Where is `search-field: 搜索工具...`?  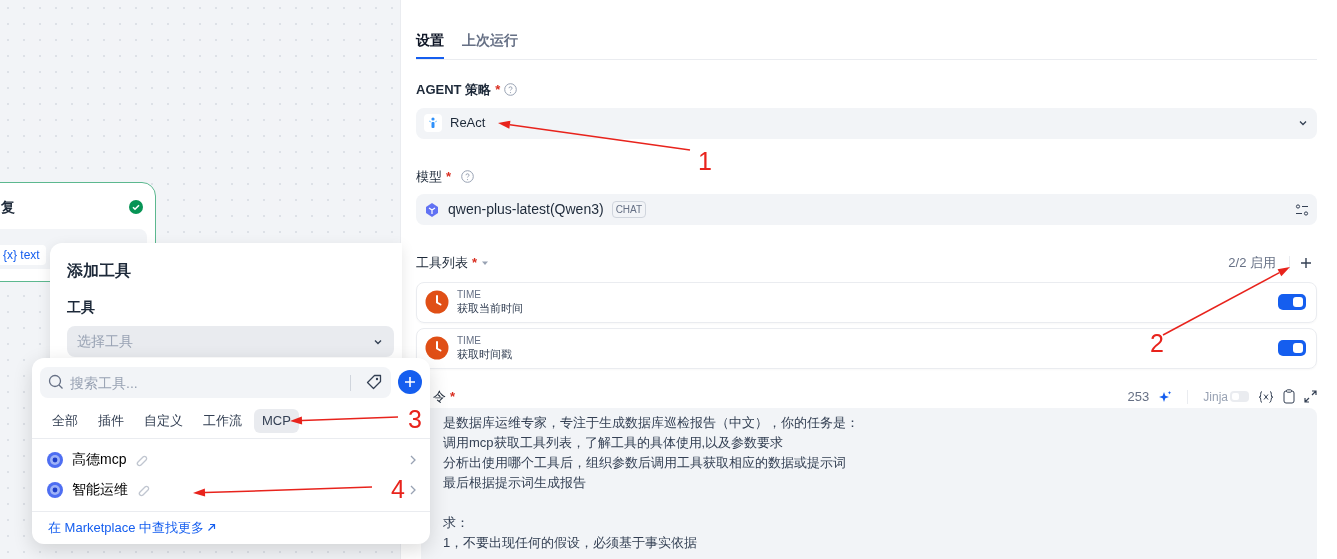
search-field: 搜索工具... is located at coordinates (215, 382).